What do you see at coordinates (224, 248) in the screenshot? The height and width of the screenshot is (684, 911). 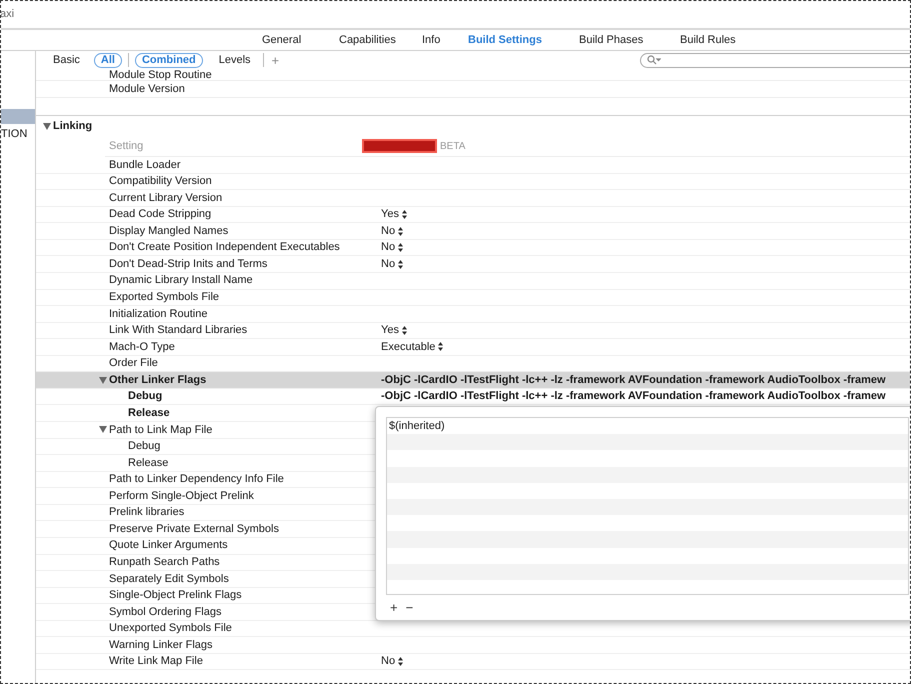 I see `setting-name: Don't Create Position Independent Executables` at bounding box center [224, 248].